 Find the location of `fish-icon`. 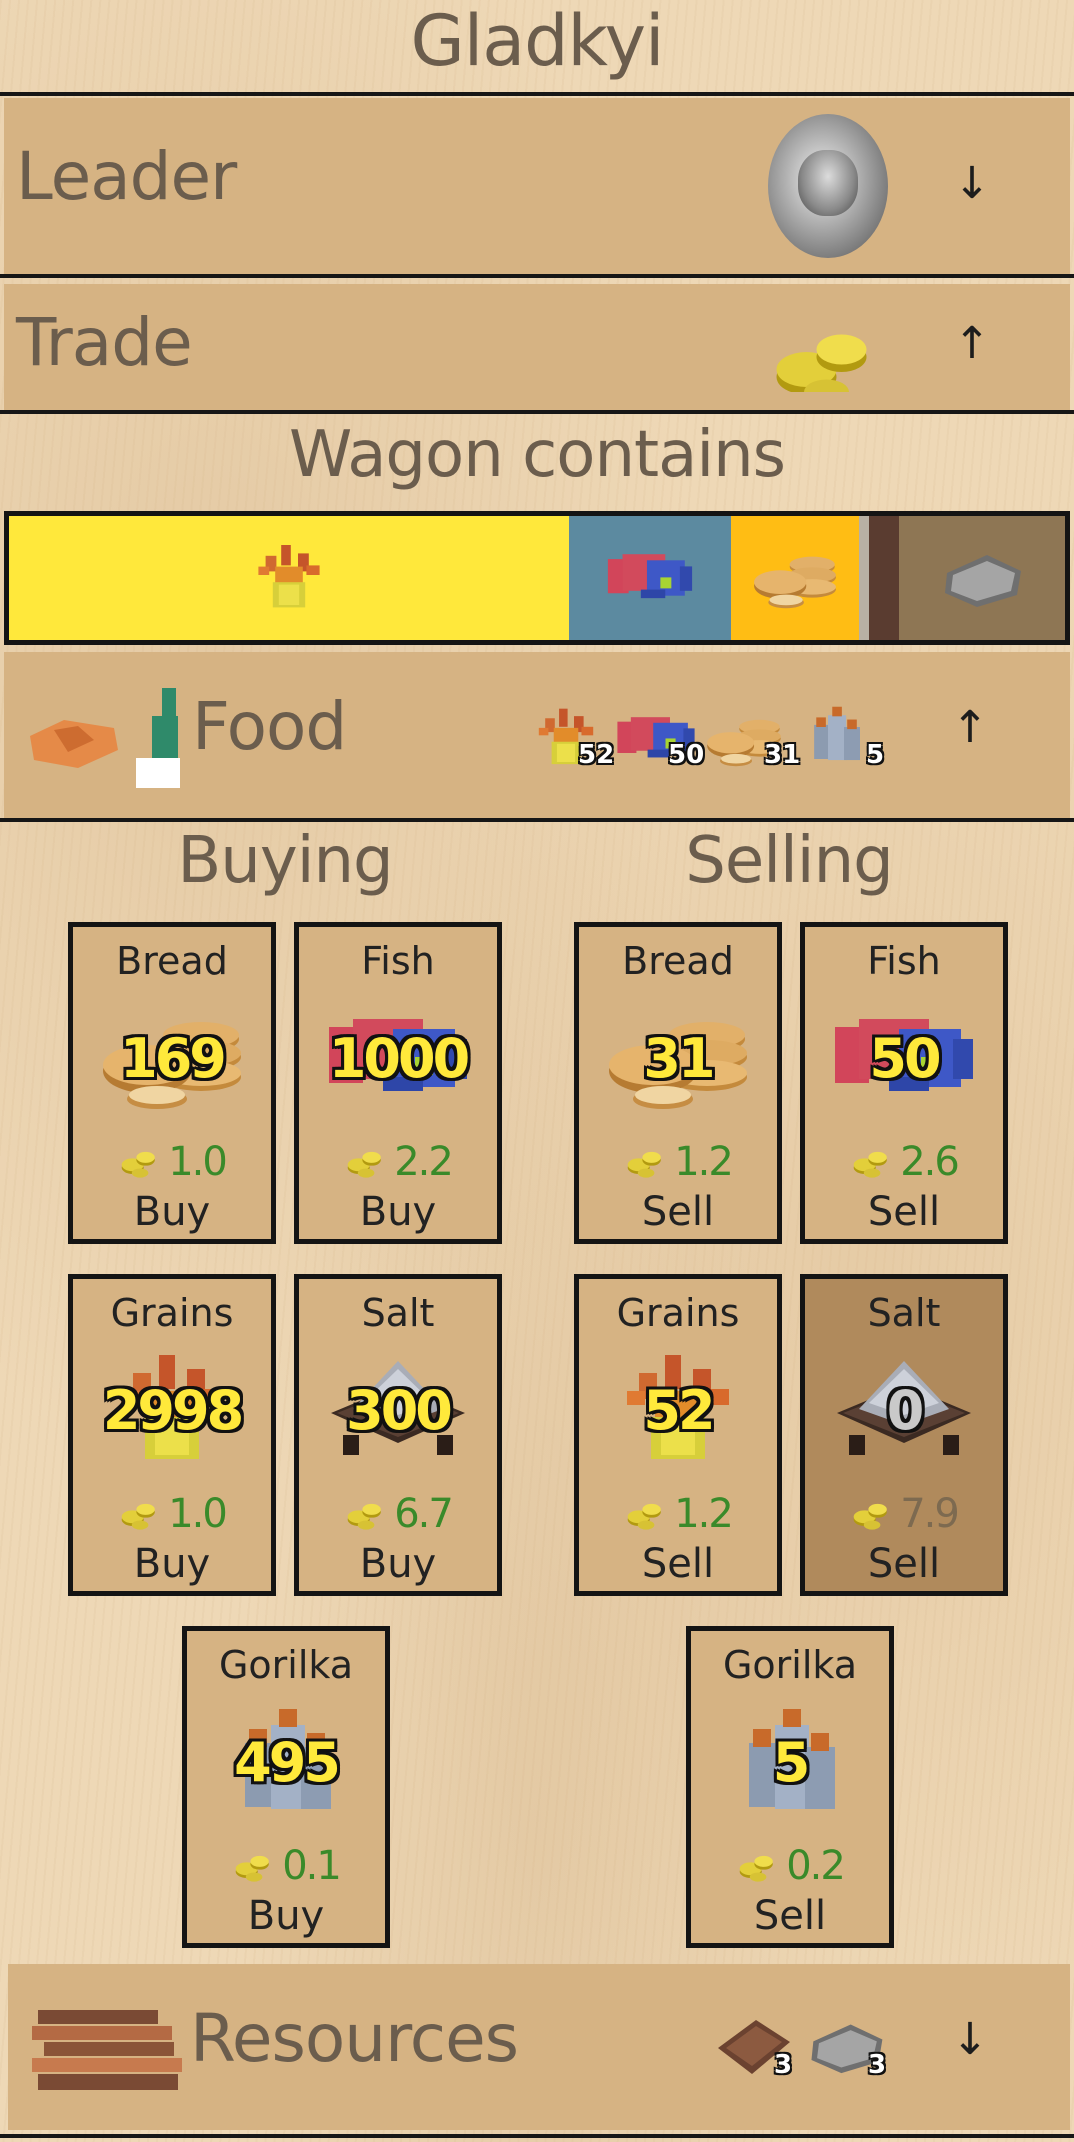

fish-icon is located at coordinates (650, 576).